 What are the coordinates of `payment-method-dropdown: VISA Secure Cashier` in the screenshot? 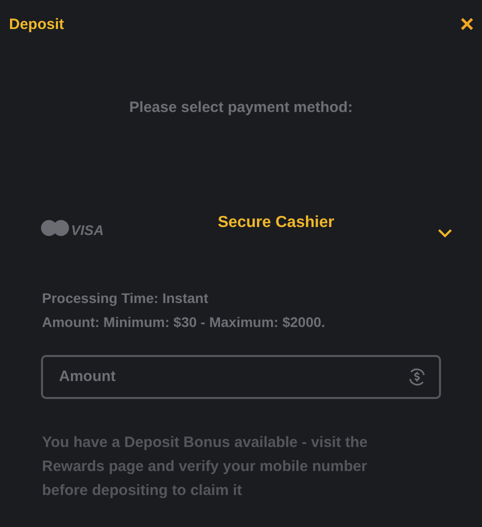 It's located at (246, 228).